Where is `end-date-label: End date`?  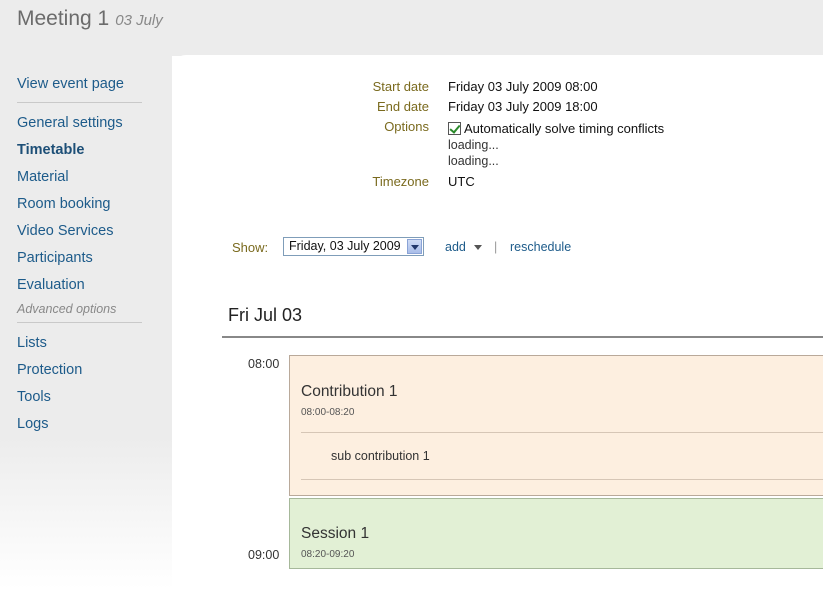
end-date-label: End date is located at coordinates (402, 106).